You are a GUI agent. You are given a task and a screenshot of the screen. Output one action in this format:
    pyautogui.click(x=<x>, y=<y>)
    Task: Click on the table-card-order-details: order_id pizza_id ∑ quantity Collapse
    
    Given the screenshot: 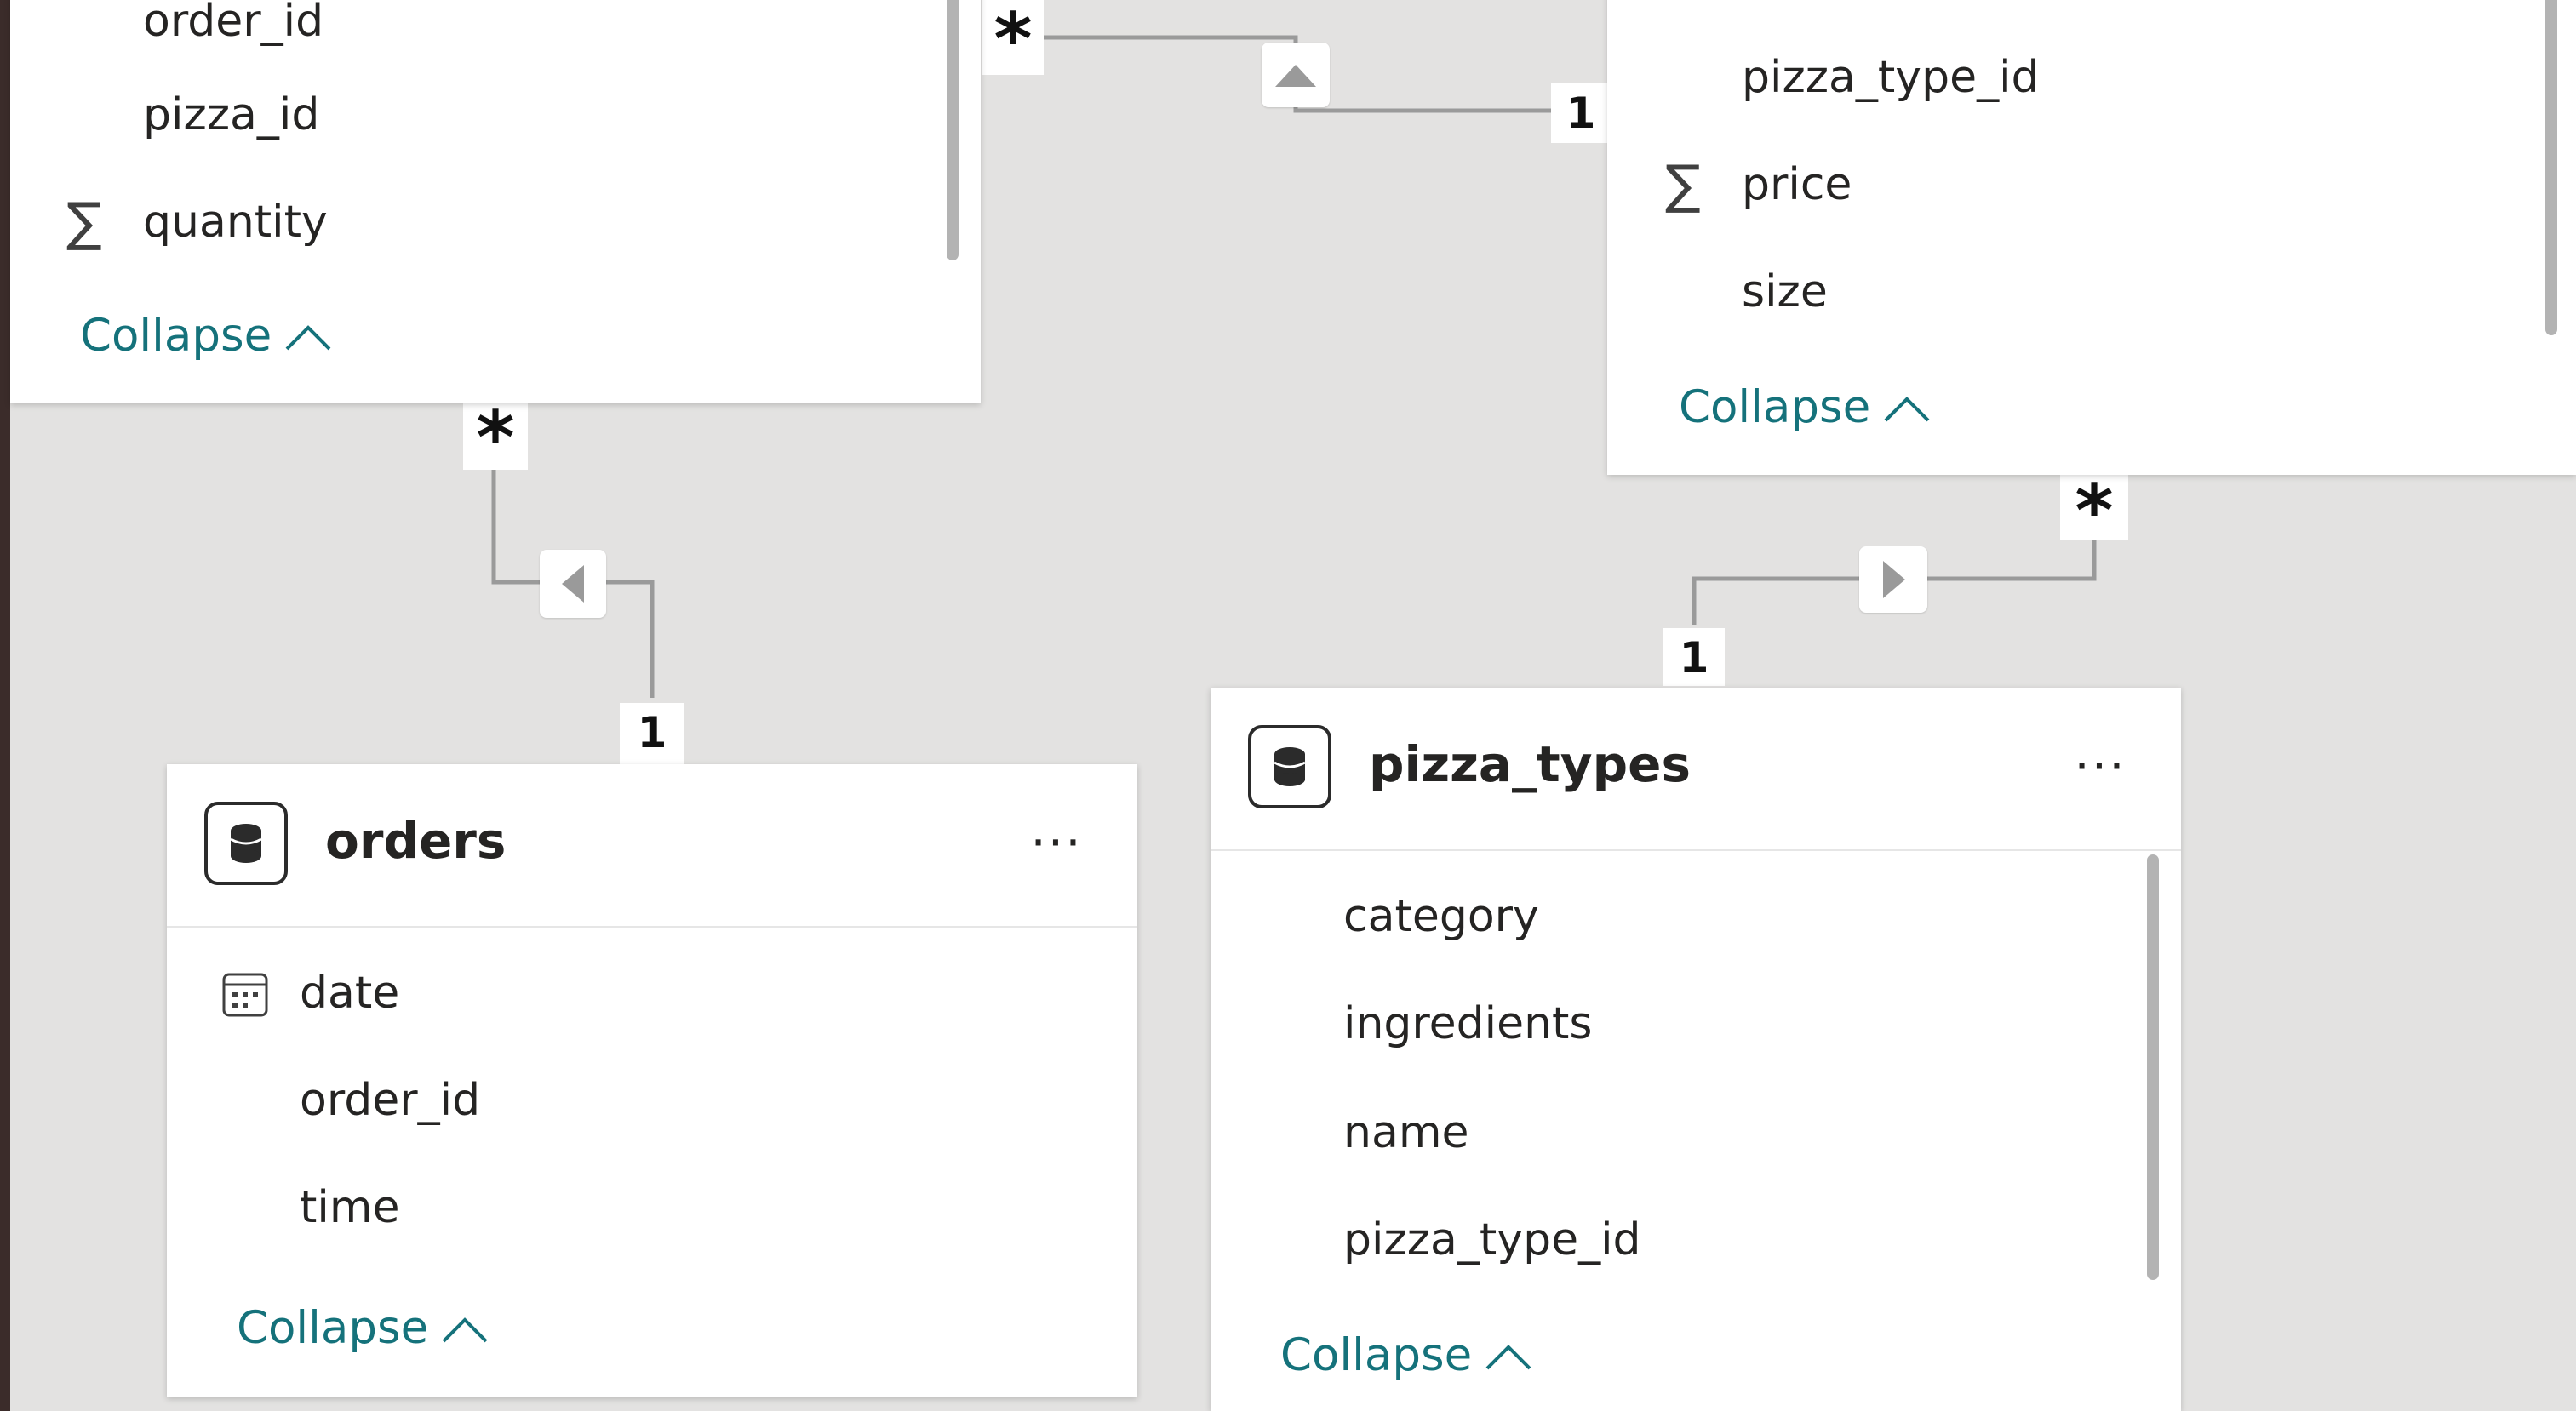 What is the action you would take?
    pyautogui.click(x=495, y=201)
    